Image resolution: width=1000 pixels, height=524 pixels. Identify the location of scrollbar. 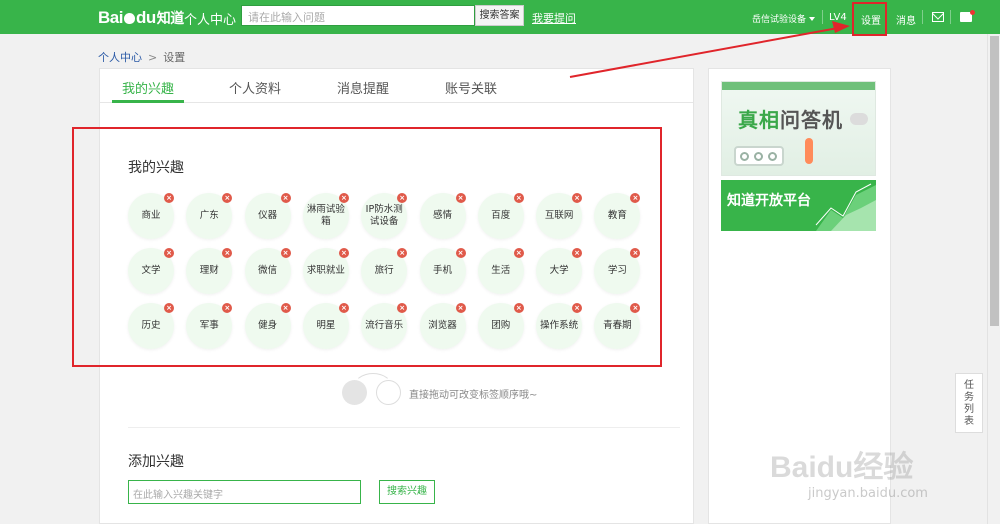
(993, 279).